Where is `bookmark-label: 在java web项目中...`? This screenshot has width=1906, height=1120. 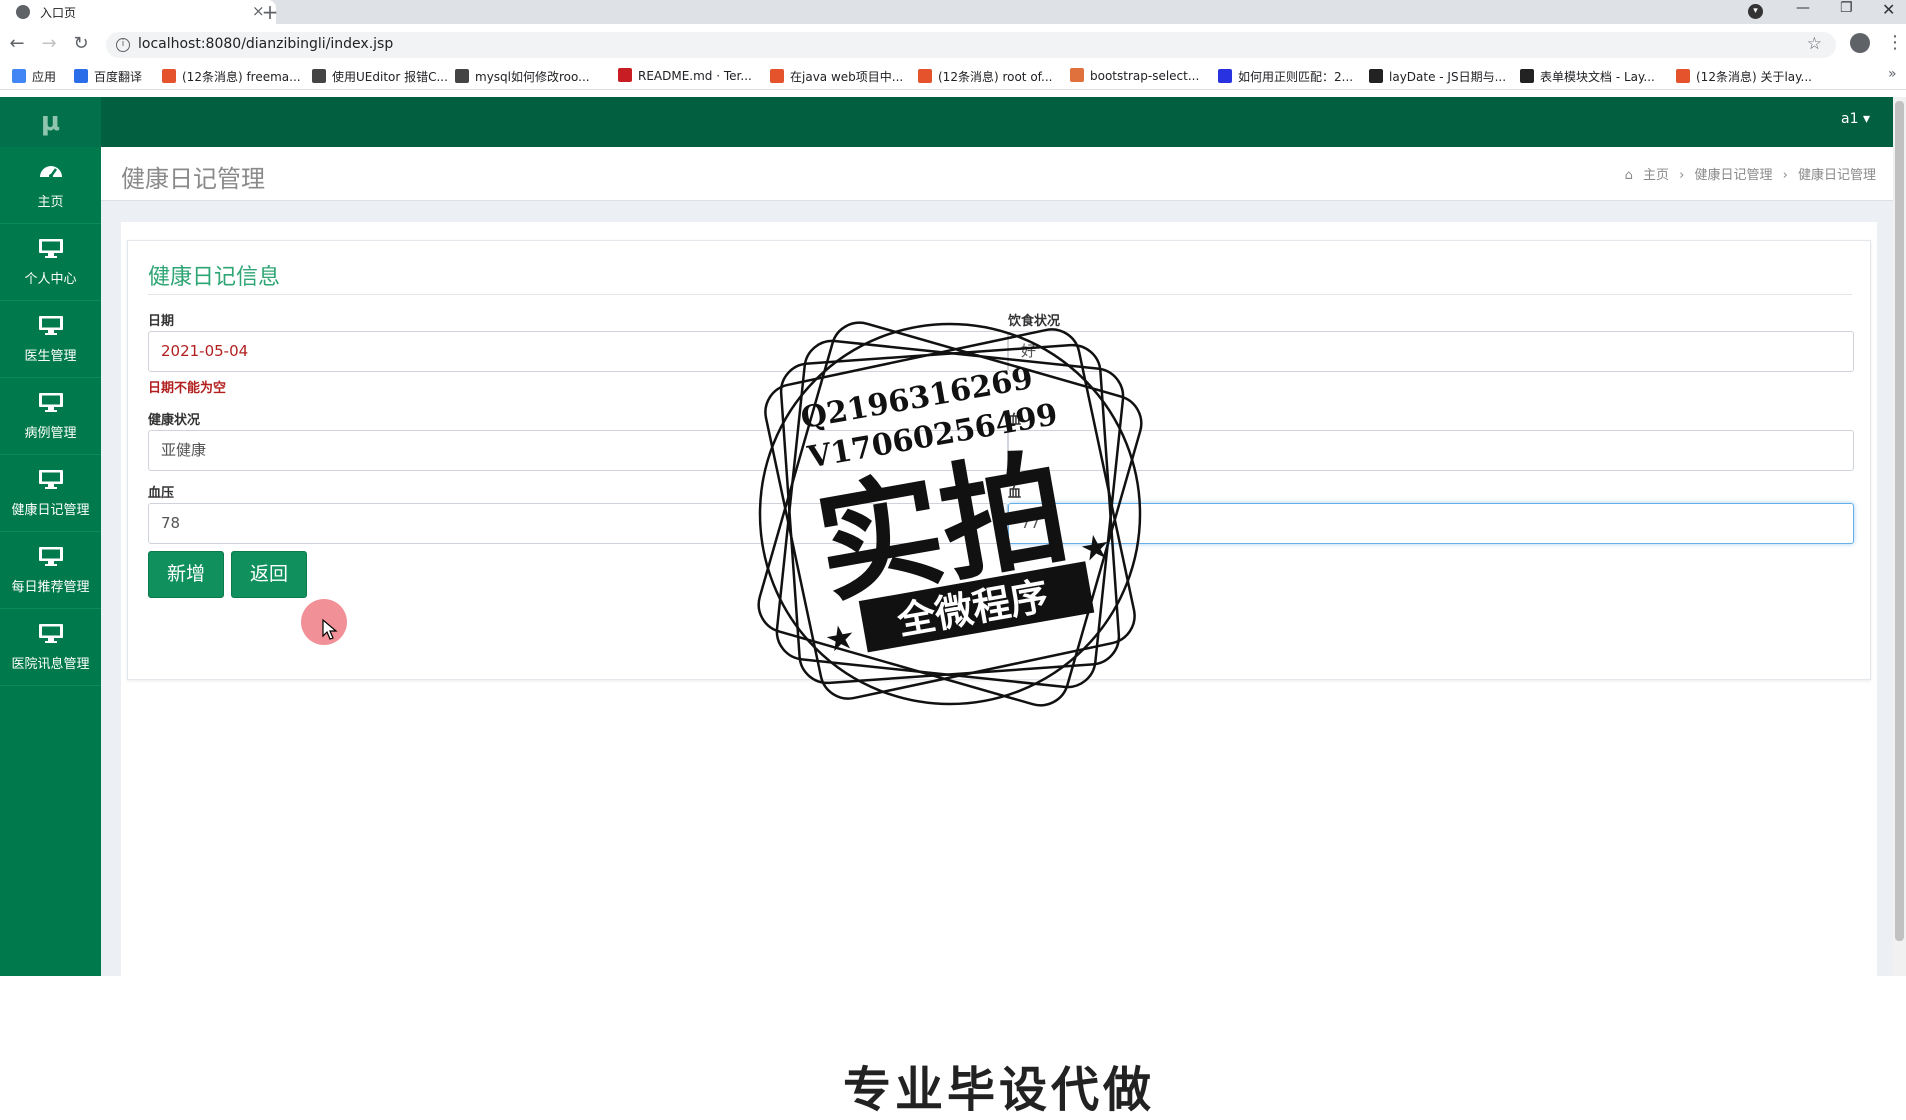 bookmark-label: 在java web项目中... is located at coordinates (847, 77).